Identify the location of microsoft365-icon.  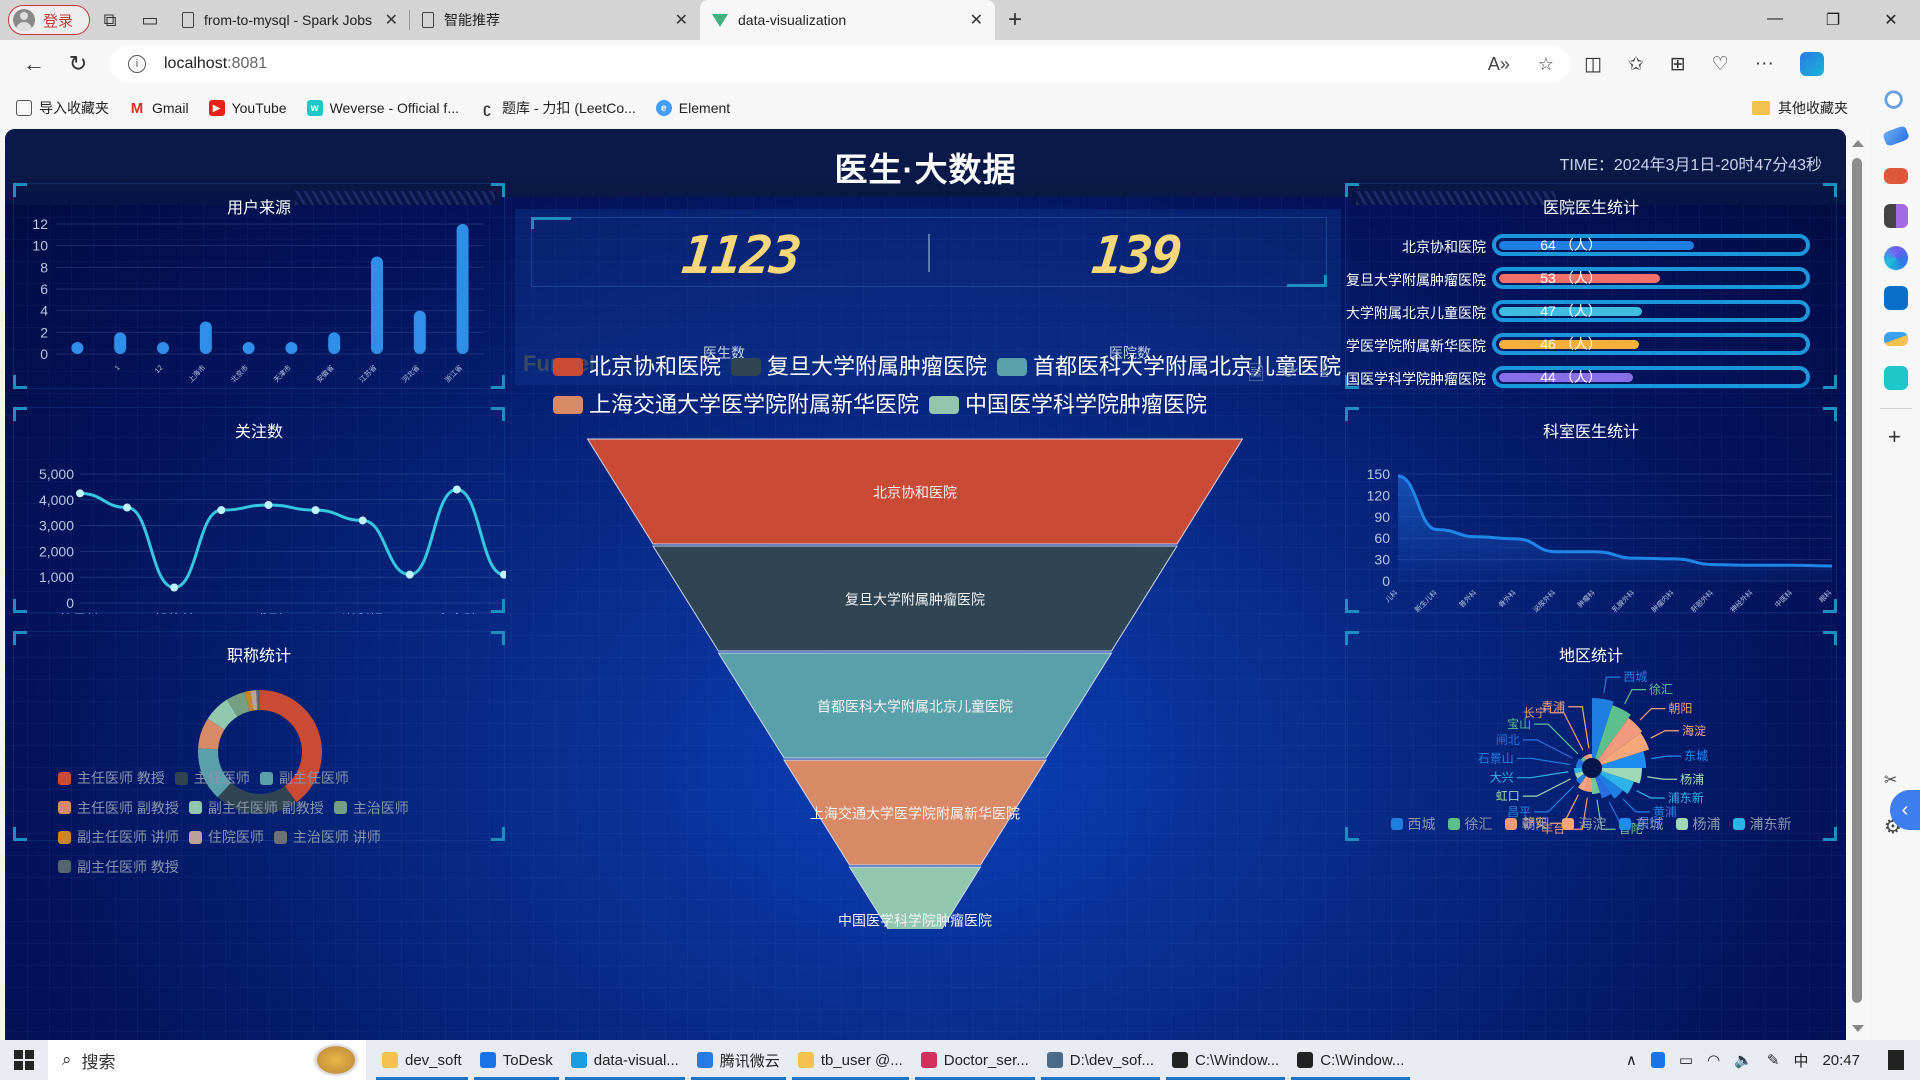
(1896, 258).